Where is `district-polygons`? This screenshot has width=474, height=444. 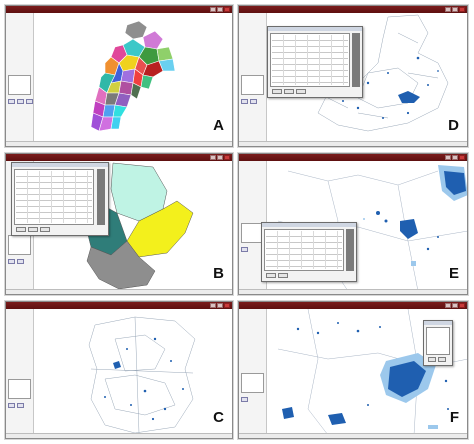 district-polygons is located at coordinates (133, 76).